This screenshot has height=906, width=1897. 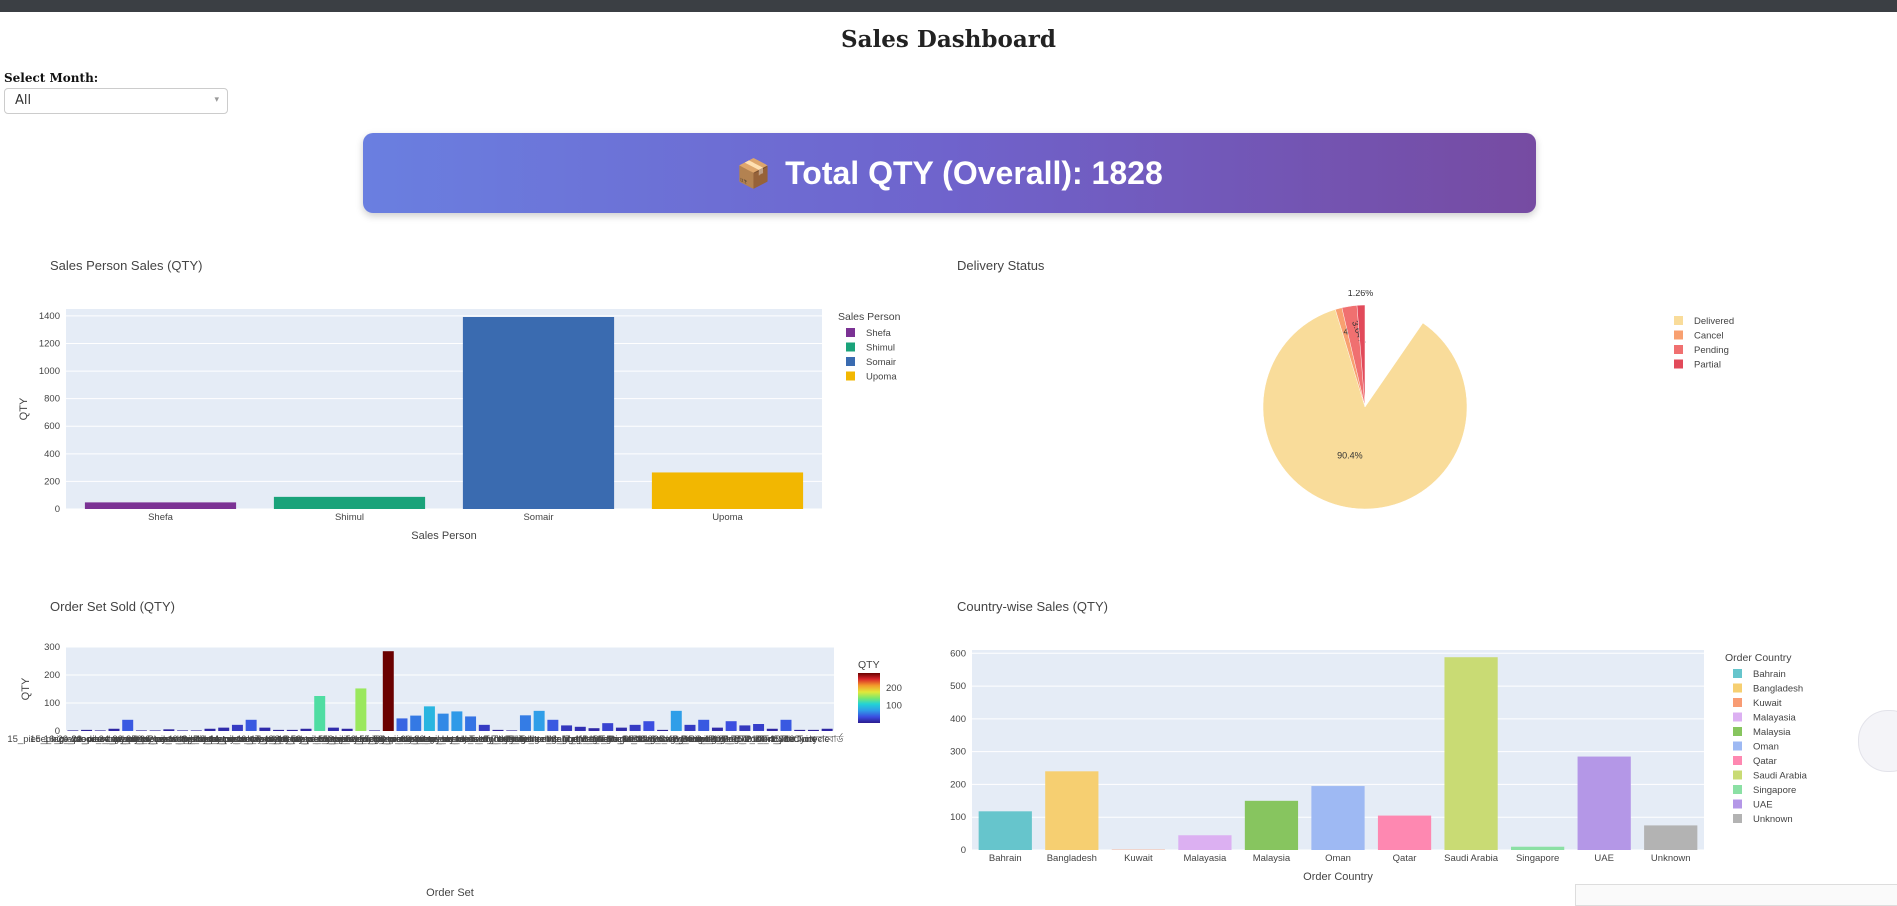 What do you see at coordinates (1470, 753) in the screenshot?
I see `bar-saudi-arabia` at bounding box center [1470, 753].